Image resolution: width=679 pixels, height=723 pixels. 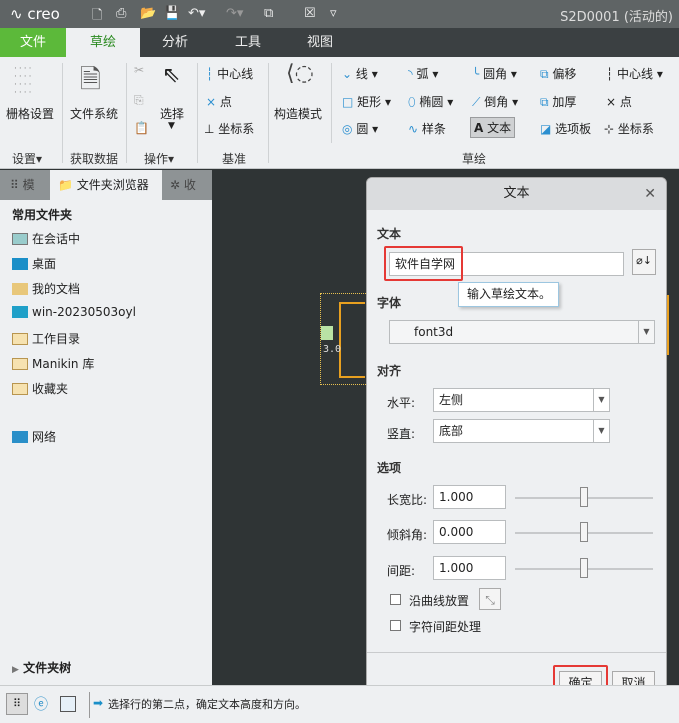 I want to click on circle-button: ◎ 圆 ▾, so click(x=360, y=128).